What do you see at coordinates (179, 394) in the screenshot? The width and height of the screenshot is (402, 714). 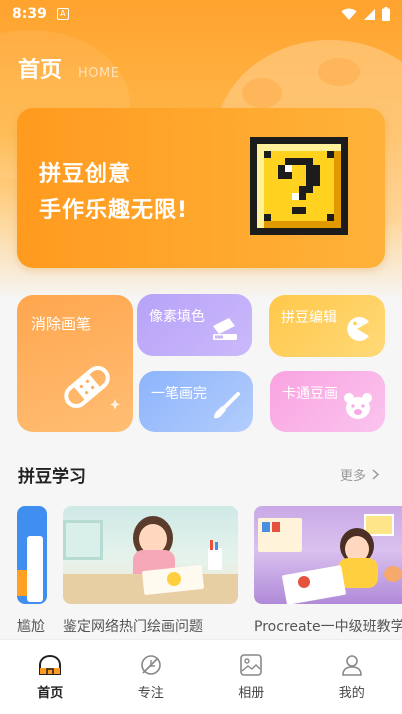 I see `one-stroke-label: 一笔画完` at bounding box center [179, 394].